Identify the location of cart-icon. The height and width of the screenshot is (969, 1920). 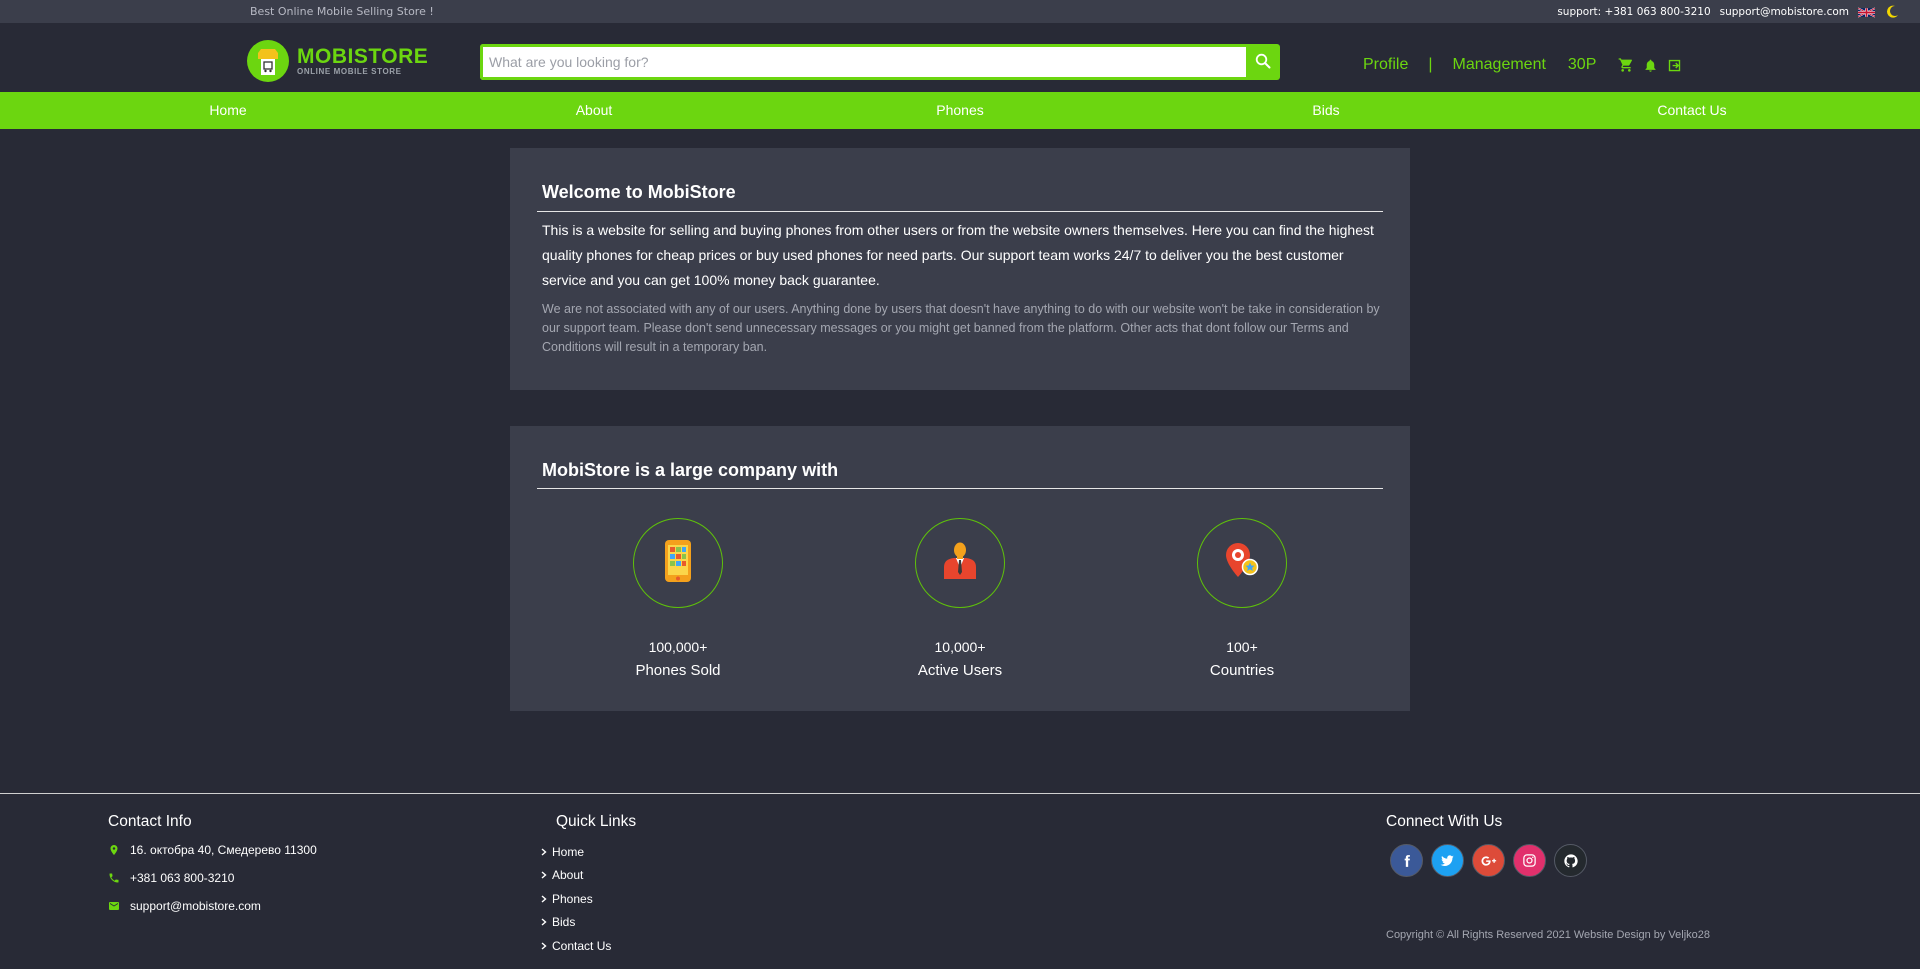
(1626, 65).